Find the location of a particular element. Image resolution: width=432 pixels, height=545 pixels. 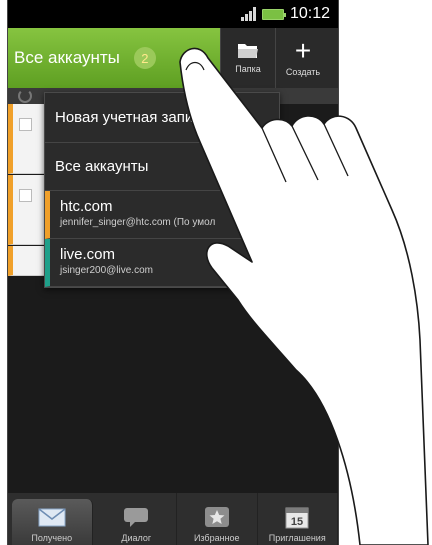

tab-favorites: Избранное is located at coordinates (217, 519).